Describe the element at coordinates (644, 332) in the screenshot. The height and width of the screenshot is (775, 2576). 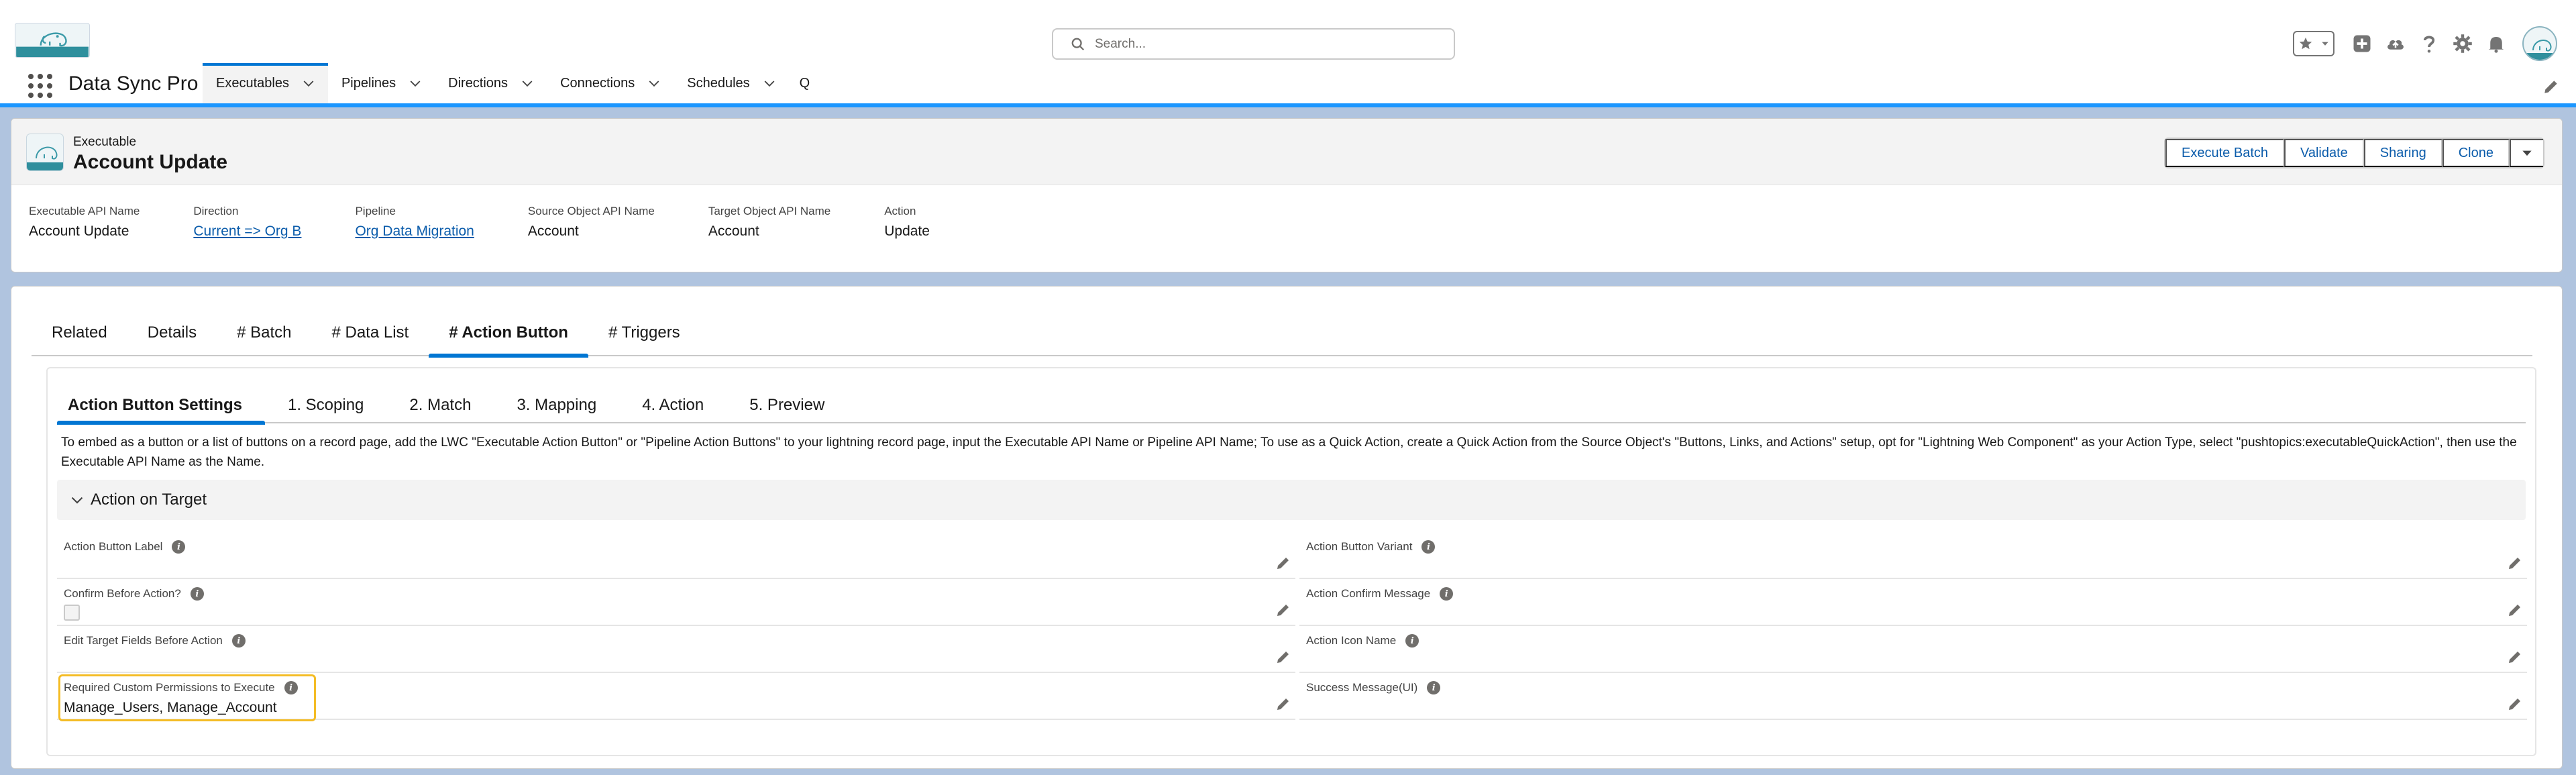
I see `tab-triggers: # Triggers` at that location.